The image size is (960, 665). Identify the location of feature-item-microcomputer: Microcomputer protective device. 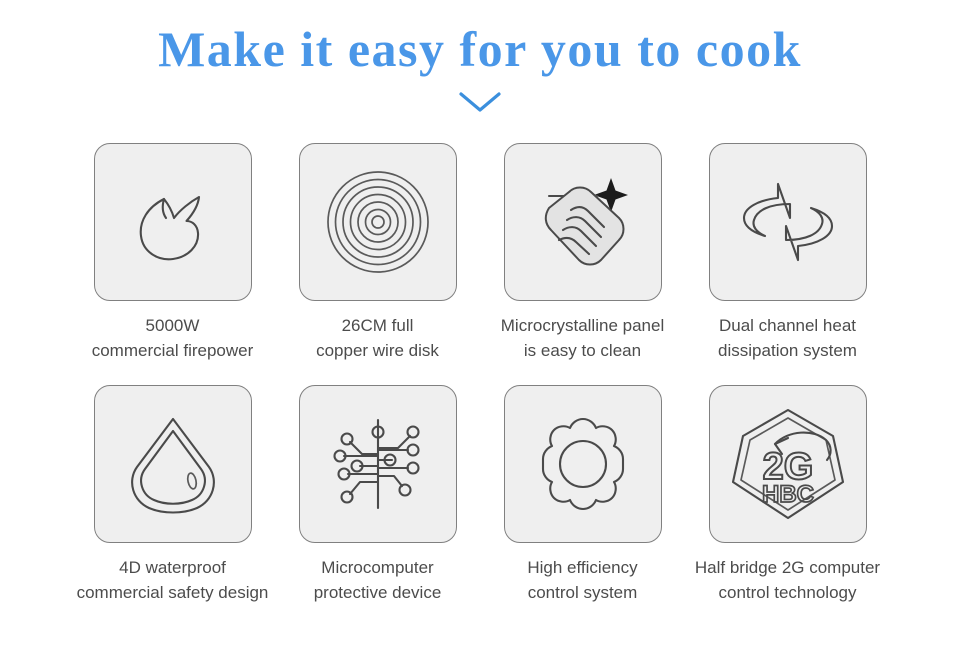
(377, 495).